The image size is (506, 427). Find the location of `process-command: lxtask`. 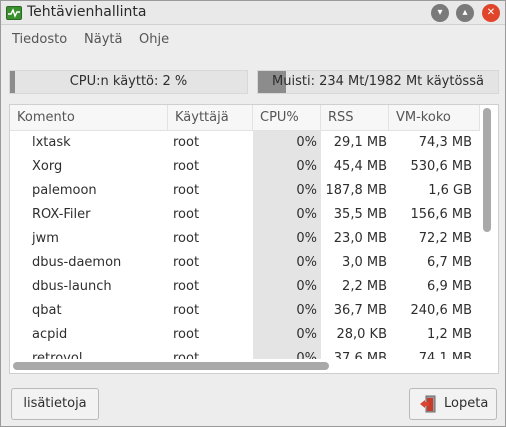

process-command: lxtask is located at coordinates (51, 142).